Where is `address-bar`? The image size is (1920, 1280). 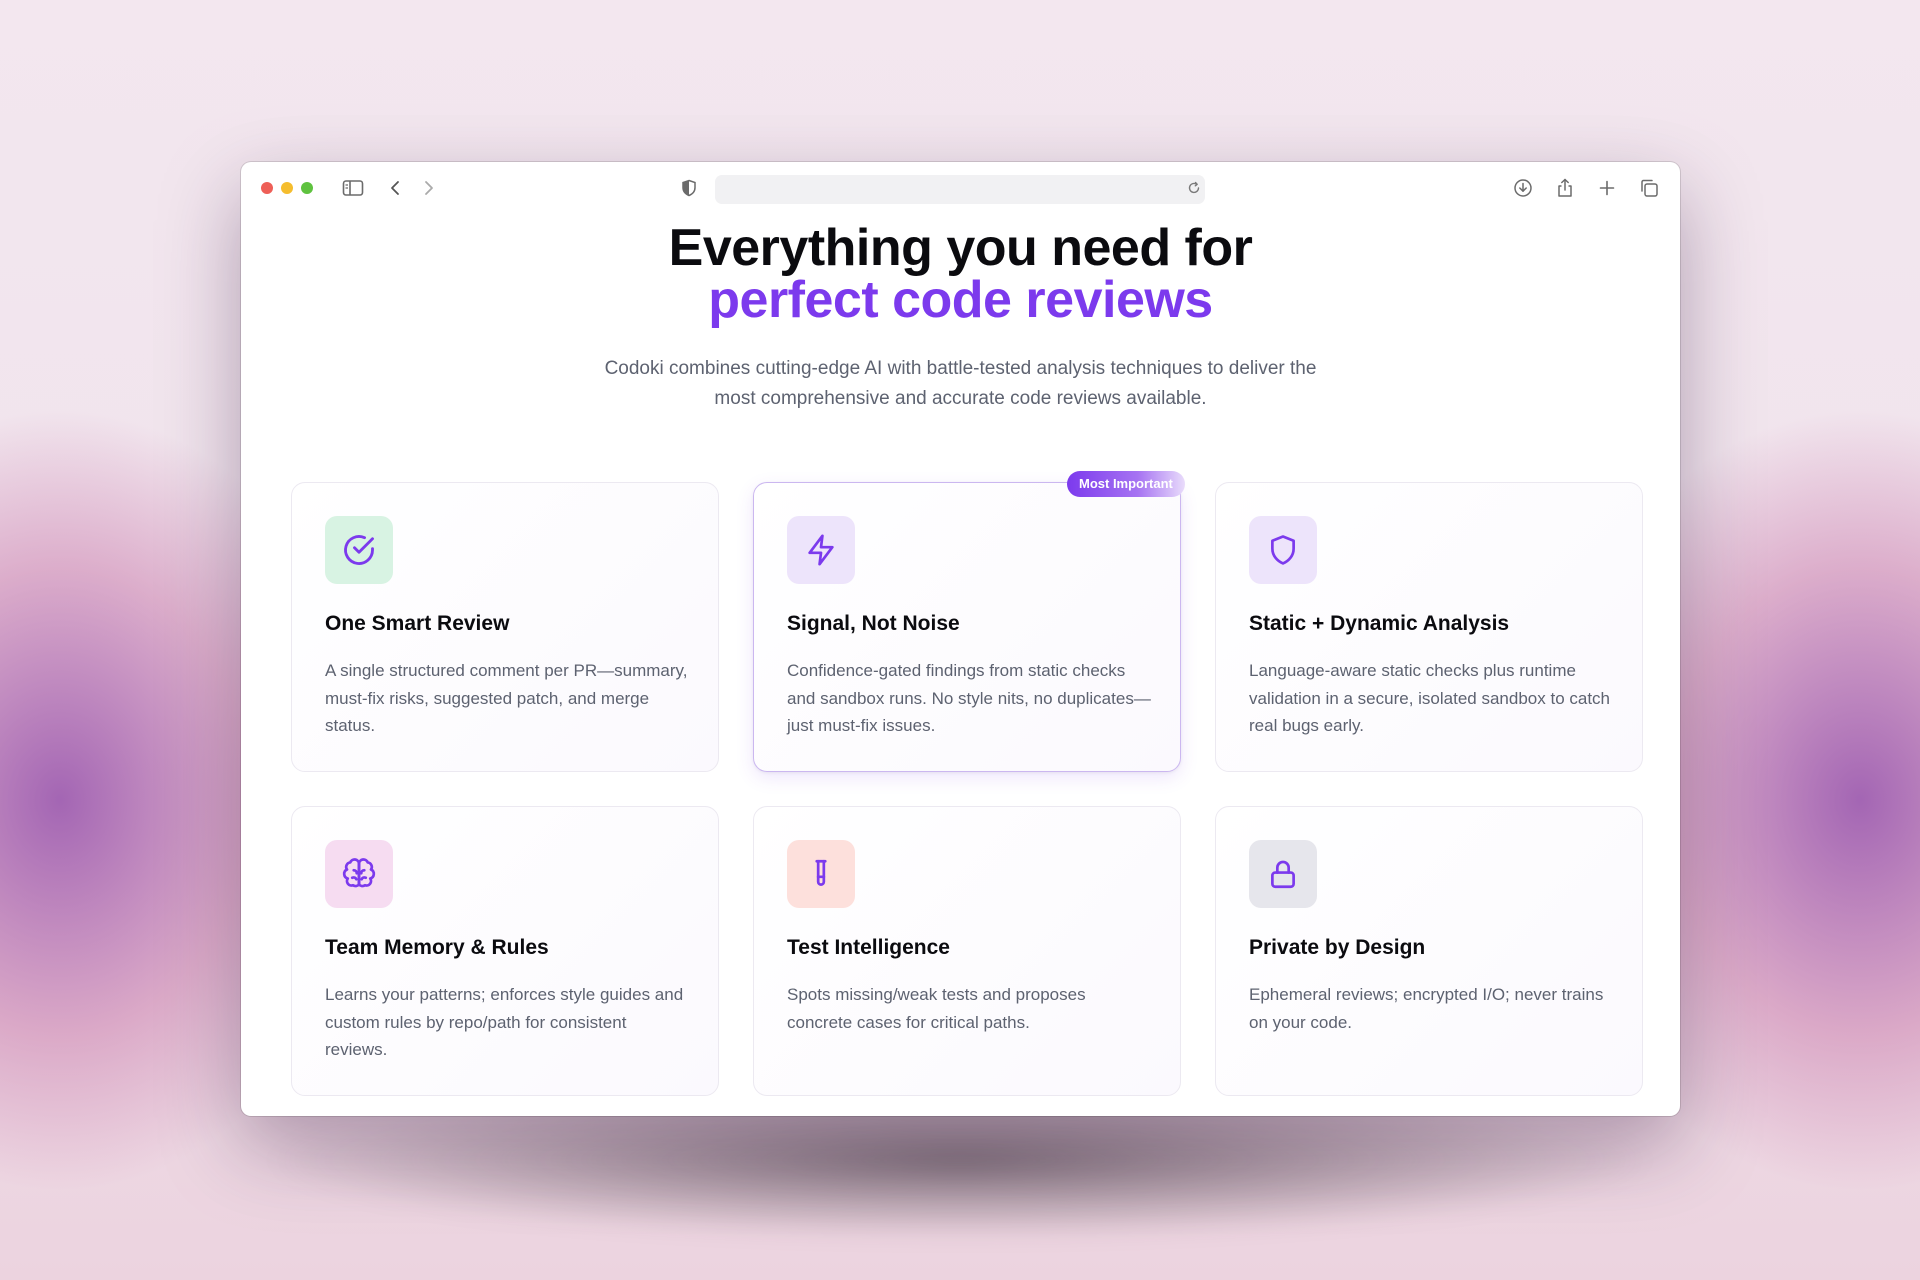
address-bar is located at coordinates (960, 189).